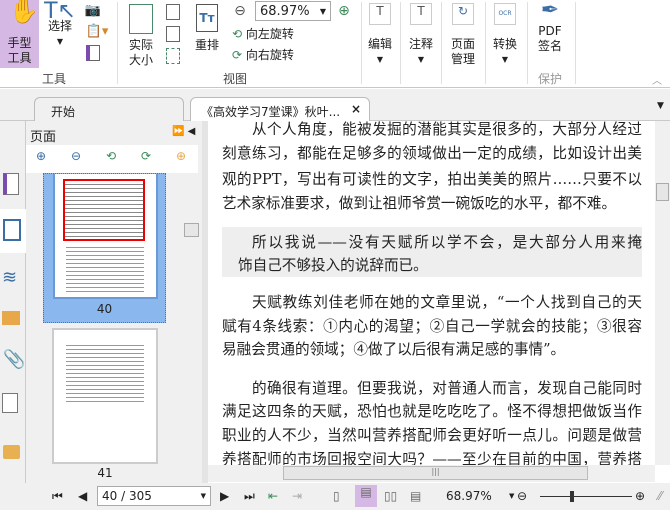 This screenshot has width=670, height=510. What do you see at coordinates (344, 11) in the screenshot?
I see `zoom-in-icon: ⊕` at bounding box center [344, 11].